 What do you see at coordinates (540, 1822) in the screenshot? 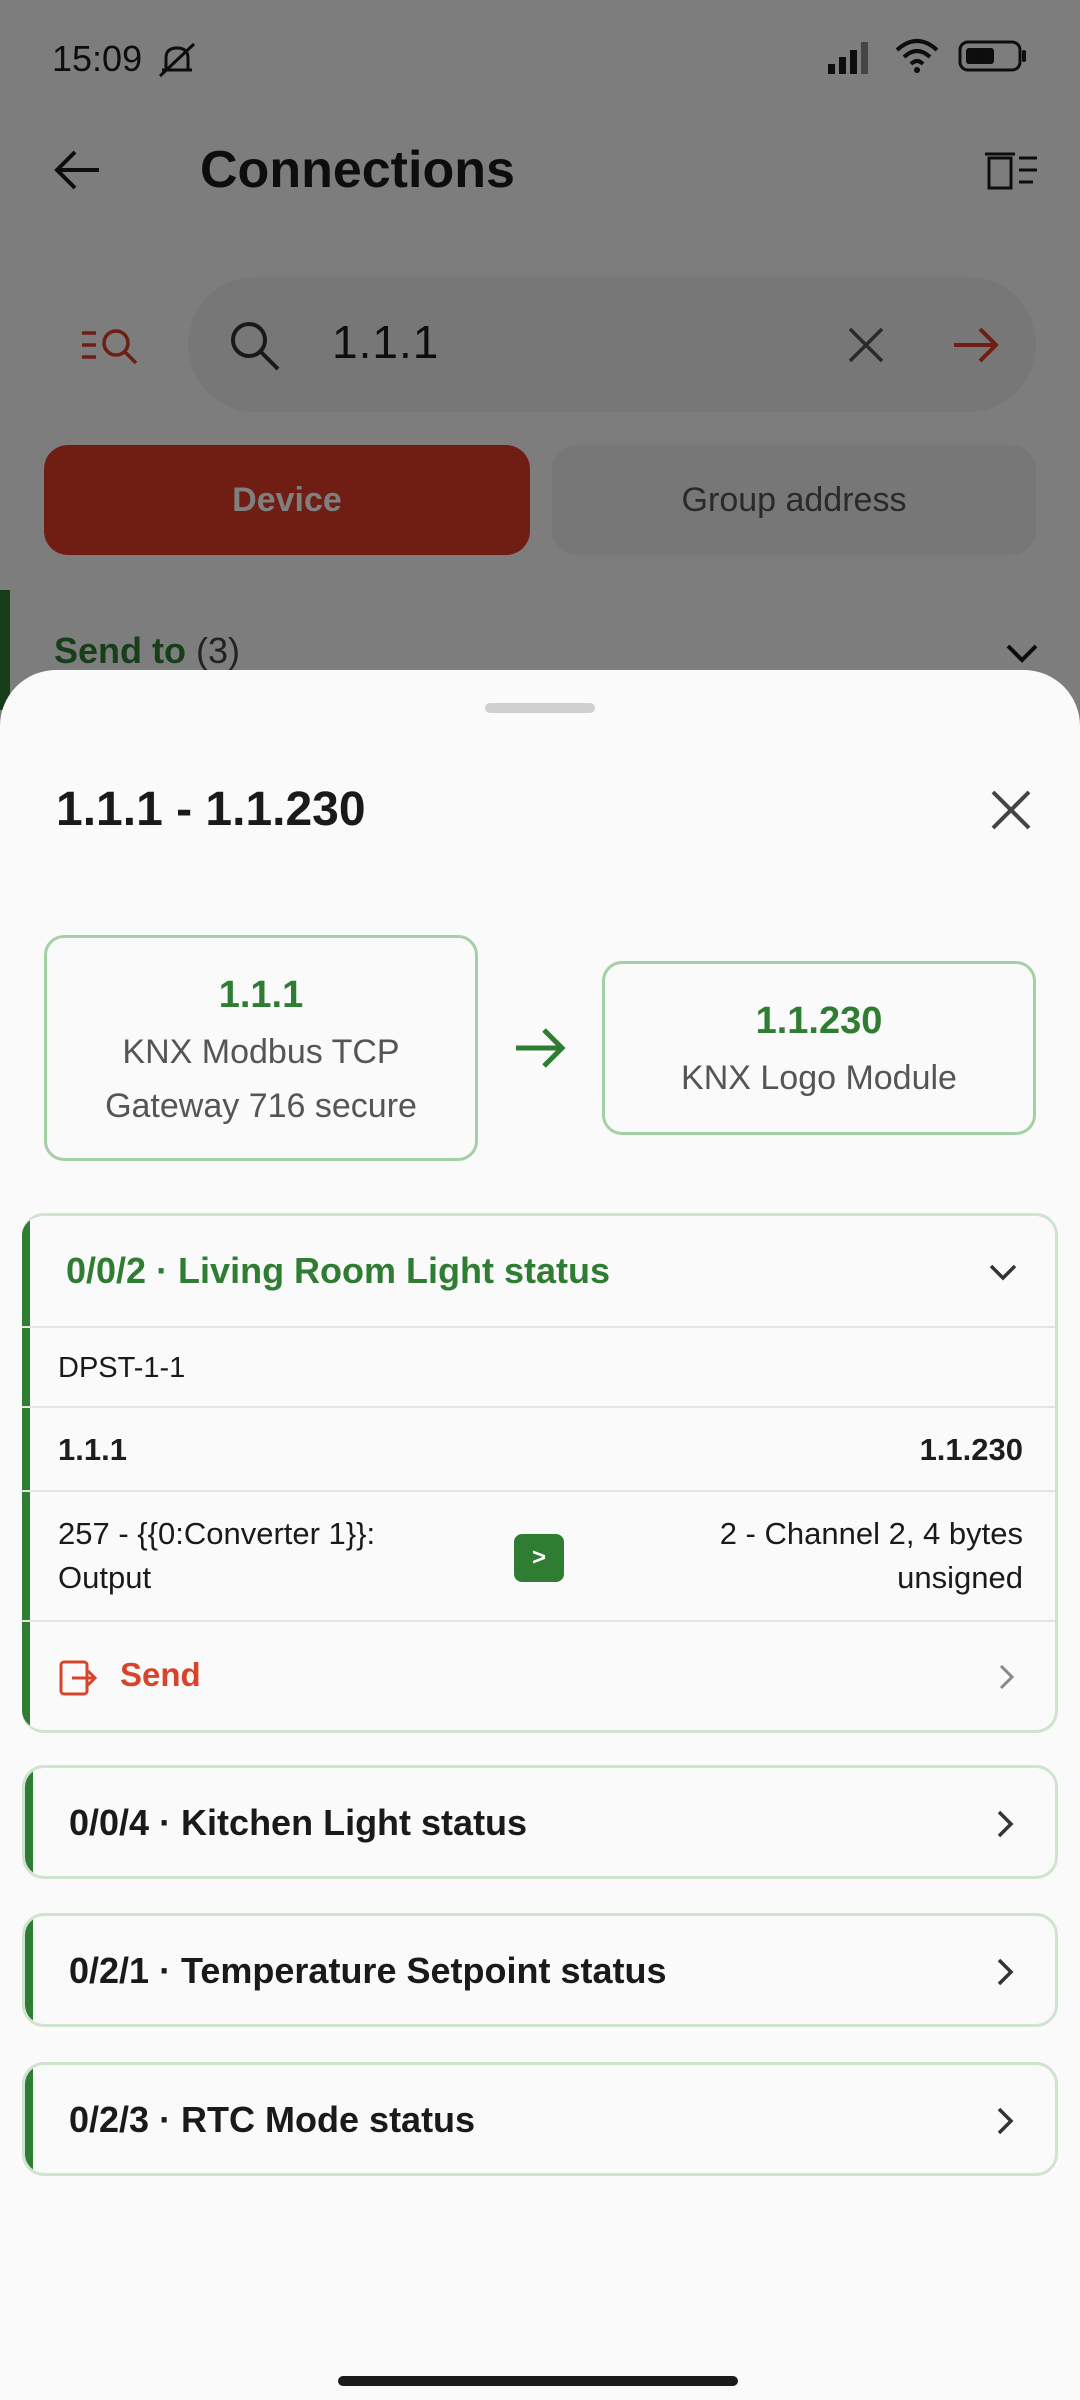
I see `connection-card: 0/0/4 · Kitchen Light status` at bounding box center [540, 1822].